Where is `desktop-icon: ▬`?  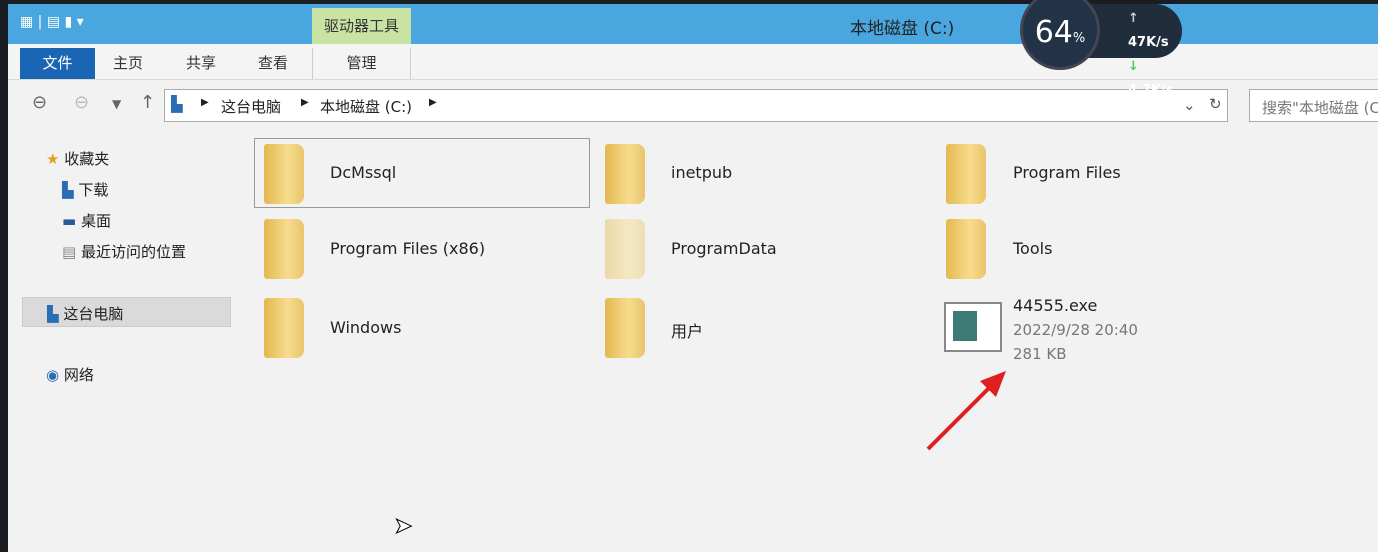 desktop-icon: ▬ is located at coordinates (69, 221).